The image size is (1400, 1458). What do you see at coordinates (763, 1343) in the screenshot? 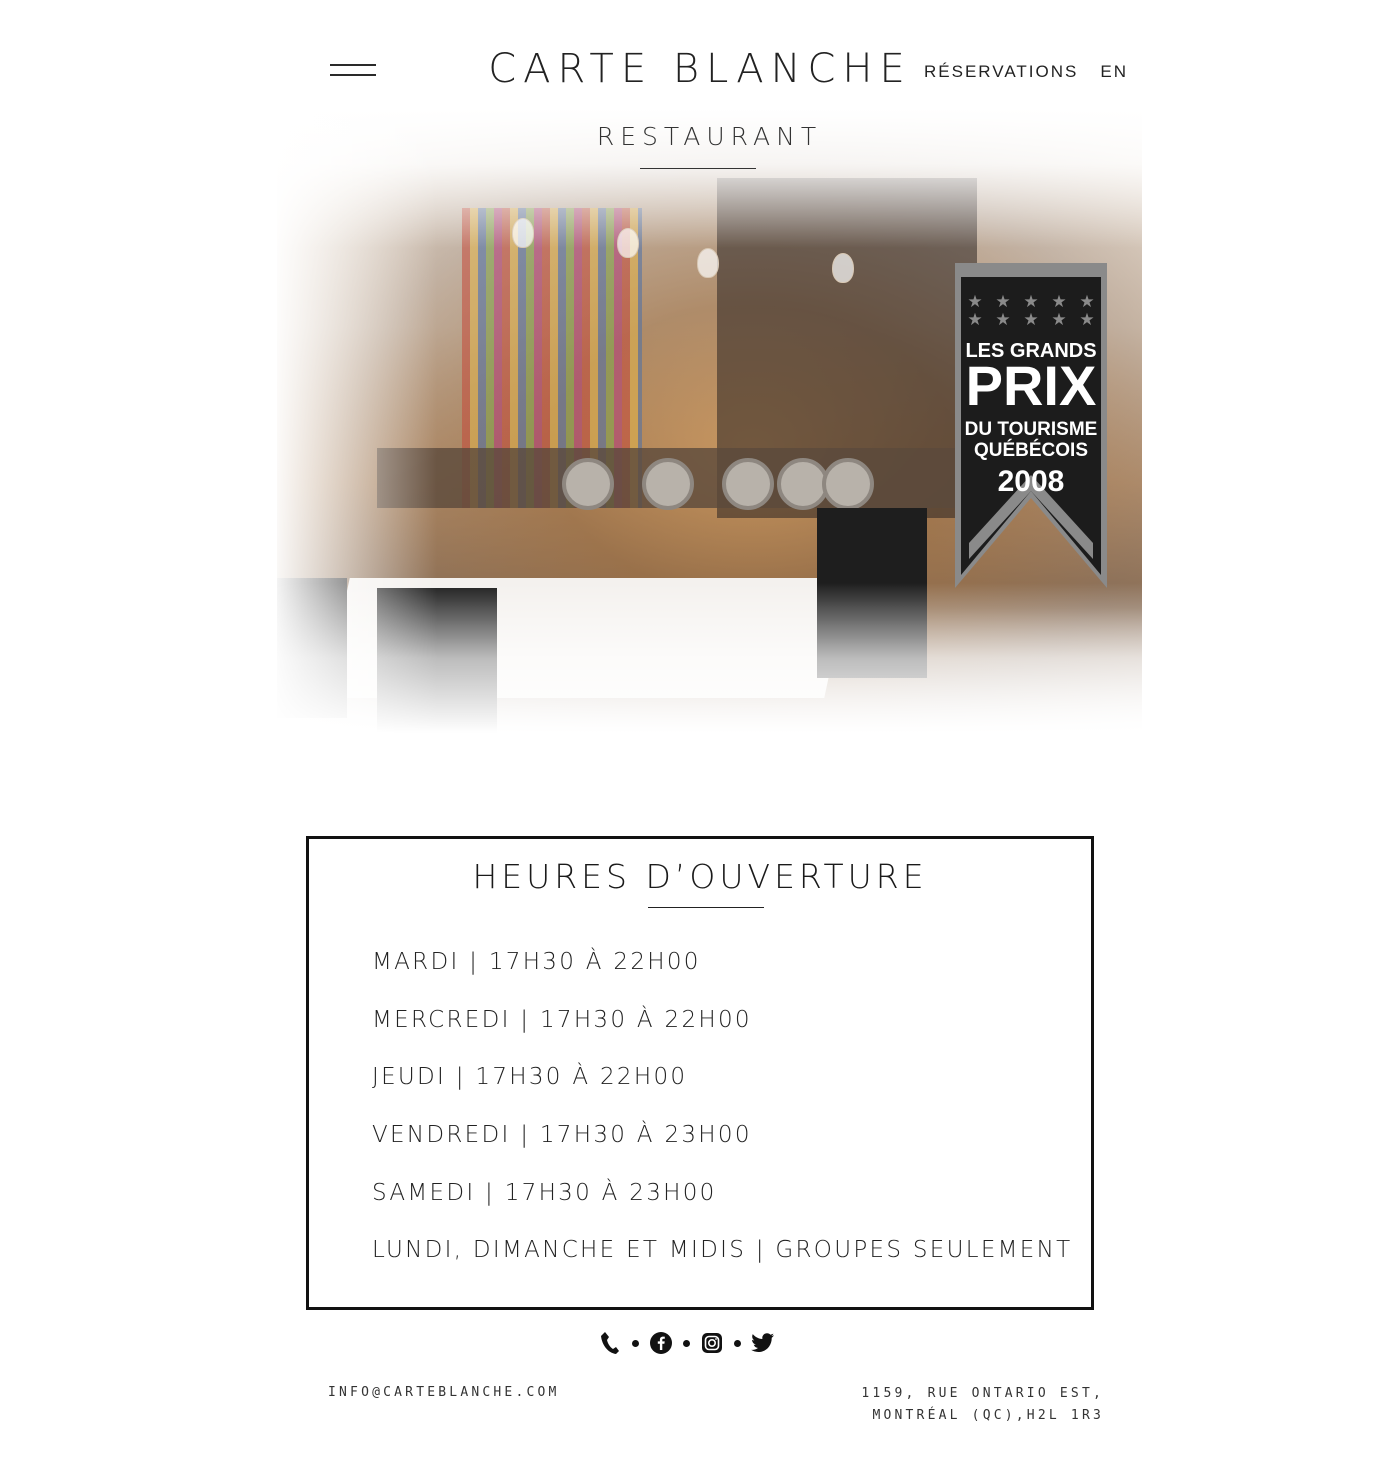
I see `twitter-icon` at bounding box center [763, 1343].